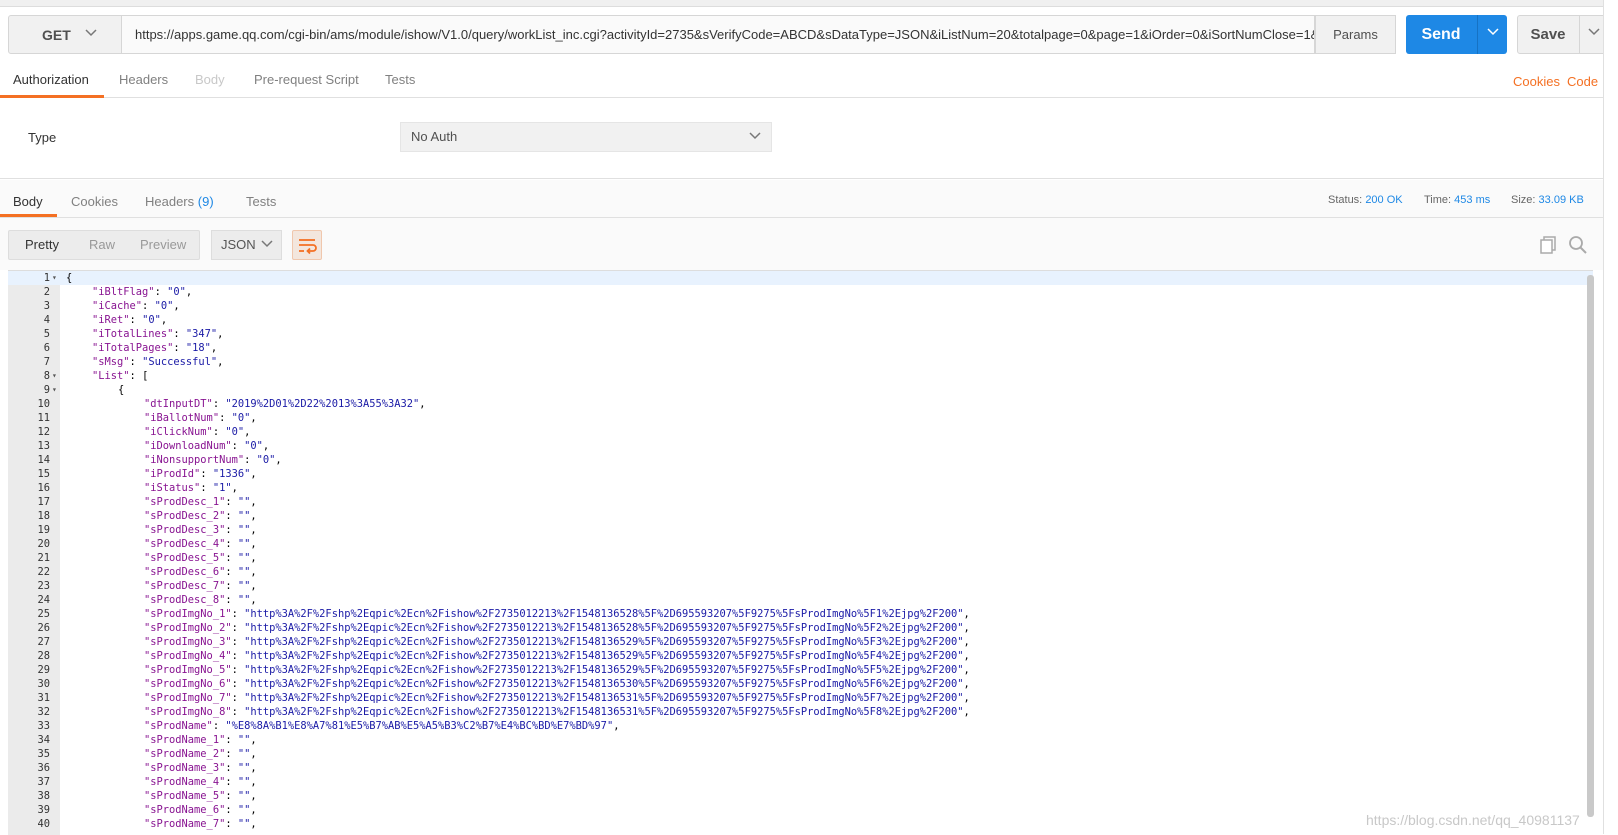 The width and height of the screenshot is (1618, 835). Describe the element at coordinates (46, 334) in the screenshot. I see `line-number: 5` at that location.